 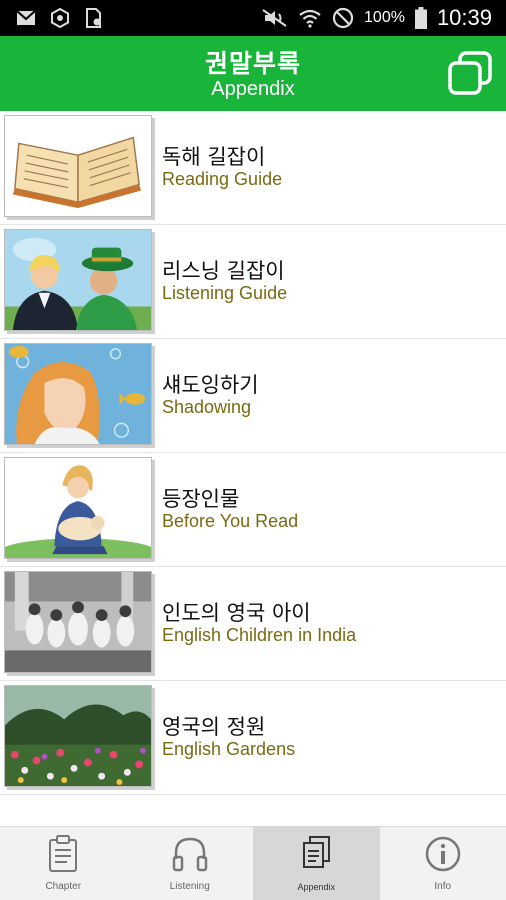 I want to click on network-icon, so click(x=60, y=18).